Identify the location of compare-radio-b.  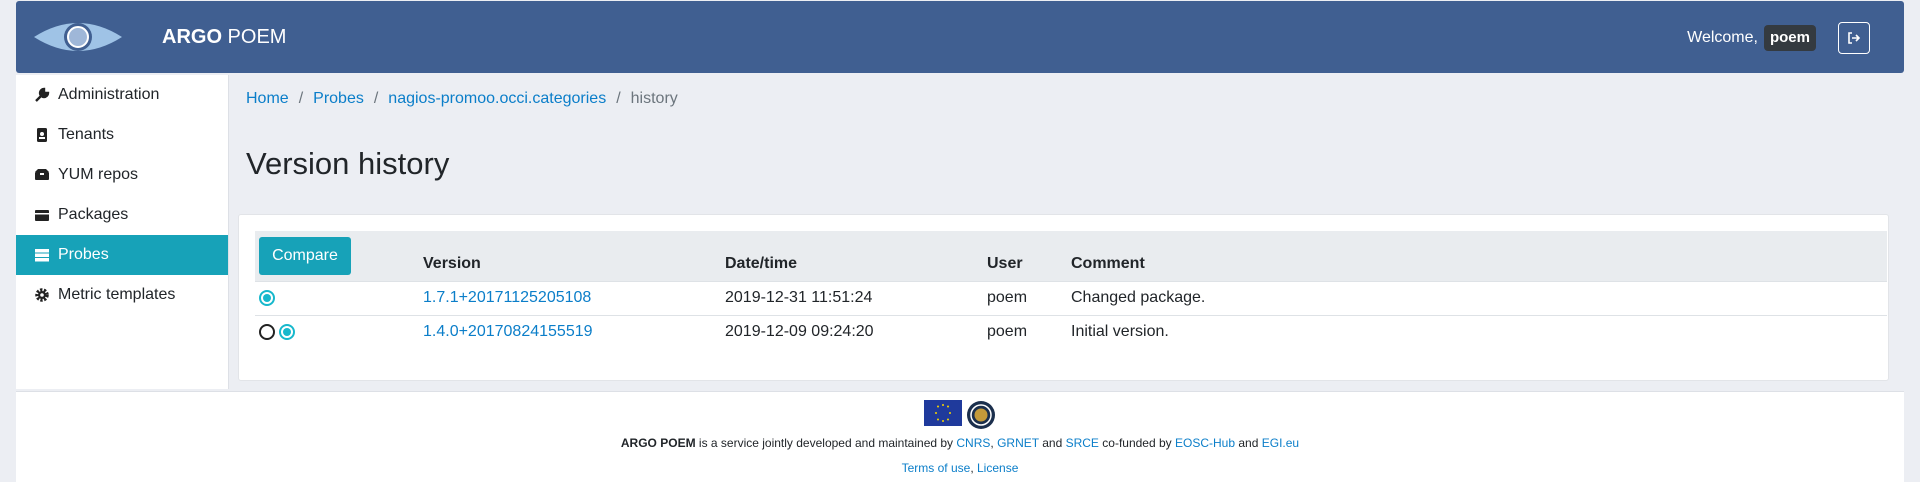
(287, 332).